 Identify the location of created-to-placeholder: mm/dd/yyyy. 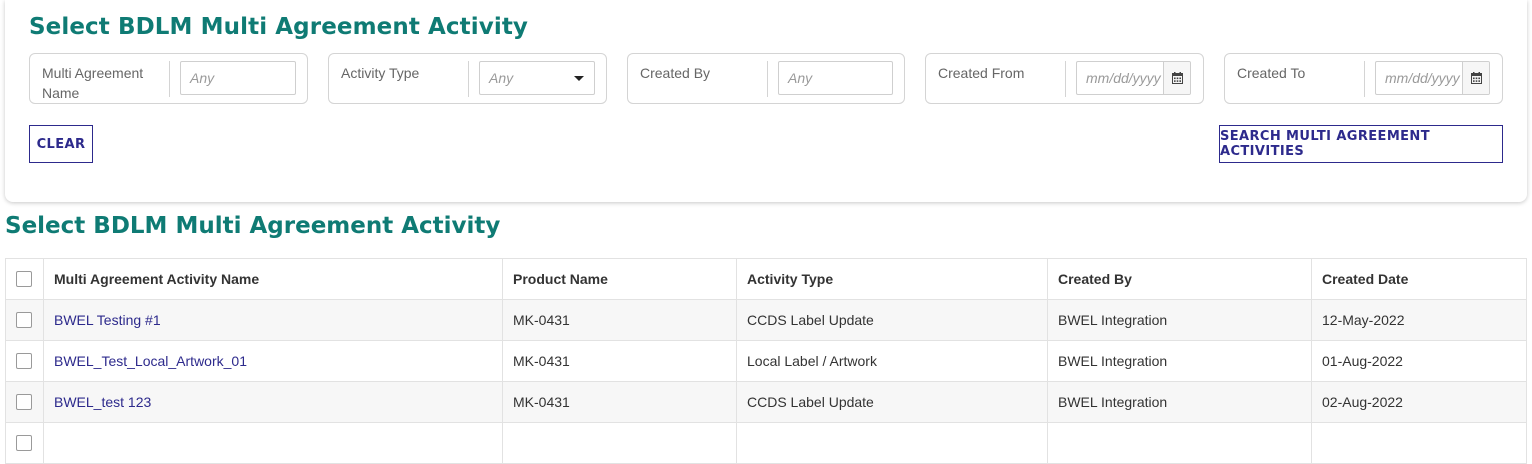
(1422, 78).